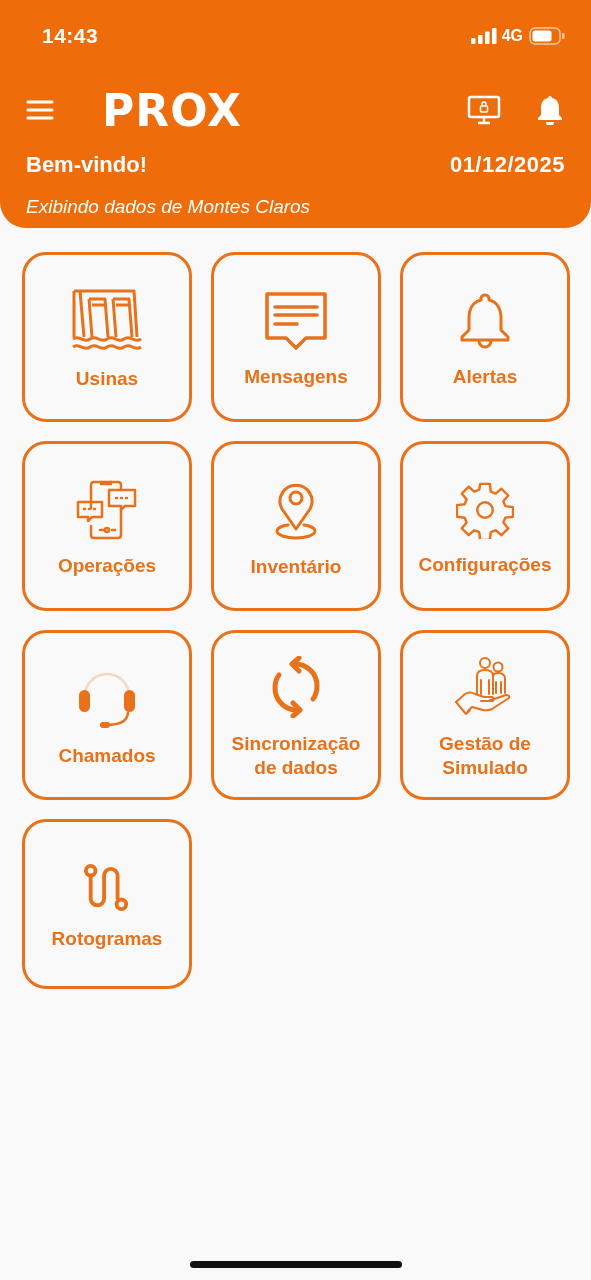  Describe the element at coordinates (485, 715) in the screenshot. I see `menu-tile: Gestão de Simulado` at that location.